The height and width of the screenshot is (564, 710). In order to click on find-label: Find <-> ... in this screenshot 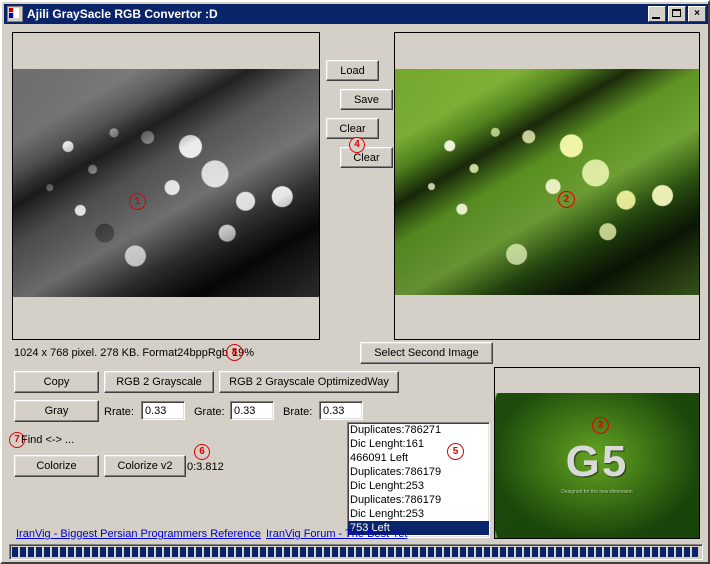, I will do `click(48, 440)`.